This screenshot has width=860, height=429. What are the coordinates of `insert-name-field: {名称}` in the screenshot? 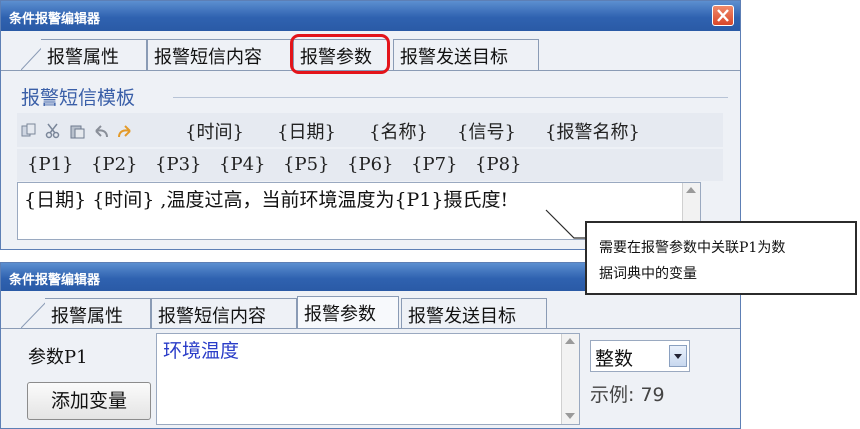 It's located at (398, 131).